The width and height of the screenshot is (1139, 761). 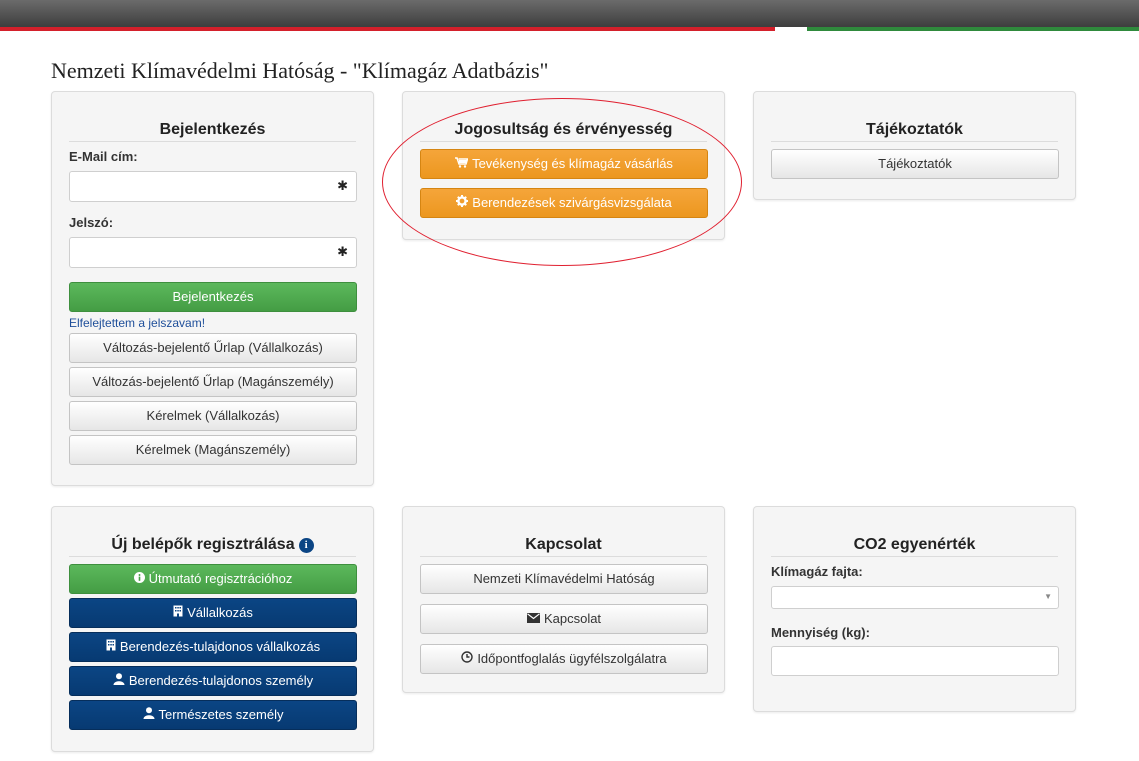 What do you see at coordinates (915, 661) in the screenshot?
I see `quantity-field` at bounding box center [915, 661].